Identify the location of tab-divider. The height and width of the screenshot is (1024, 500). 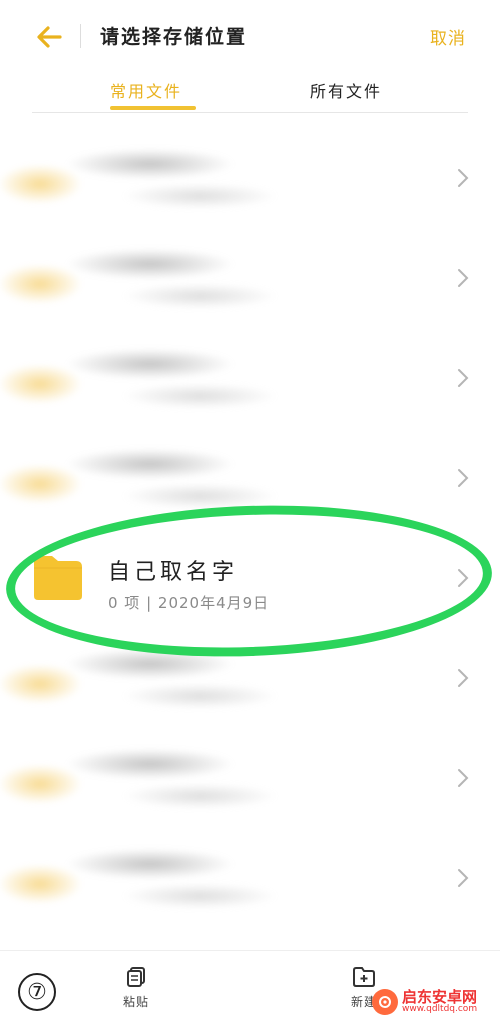
(250, 112).